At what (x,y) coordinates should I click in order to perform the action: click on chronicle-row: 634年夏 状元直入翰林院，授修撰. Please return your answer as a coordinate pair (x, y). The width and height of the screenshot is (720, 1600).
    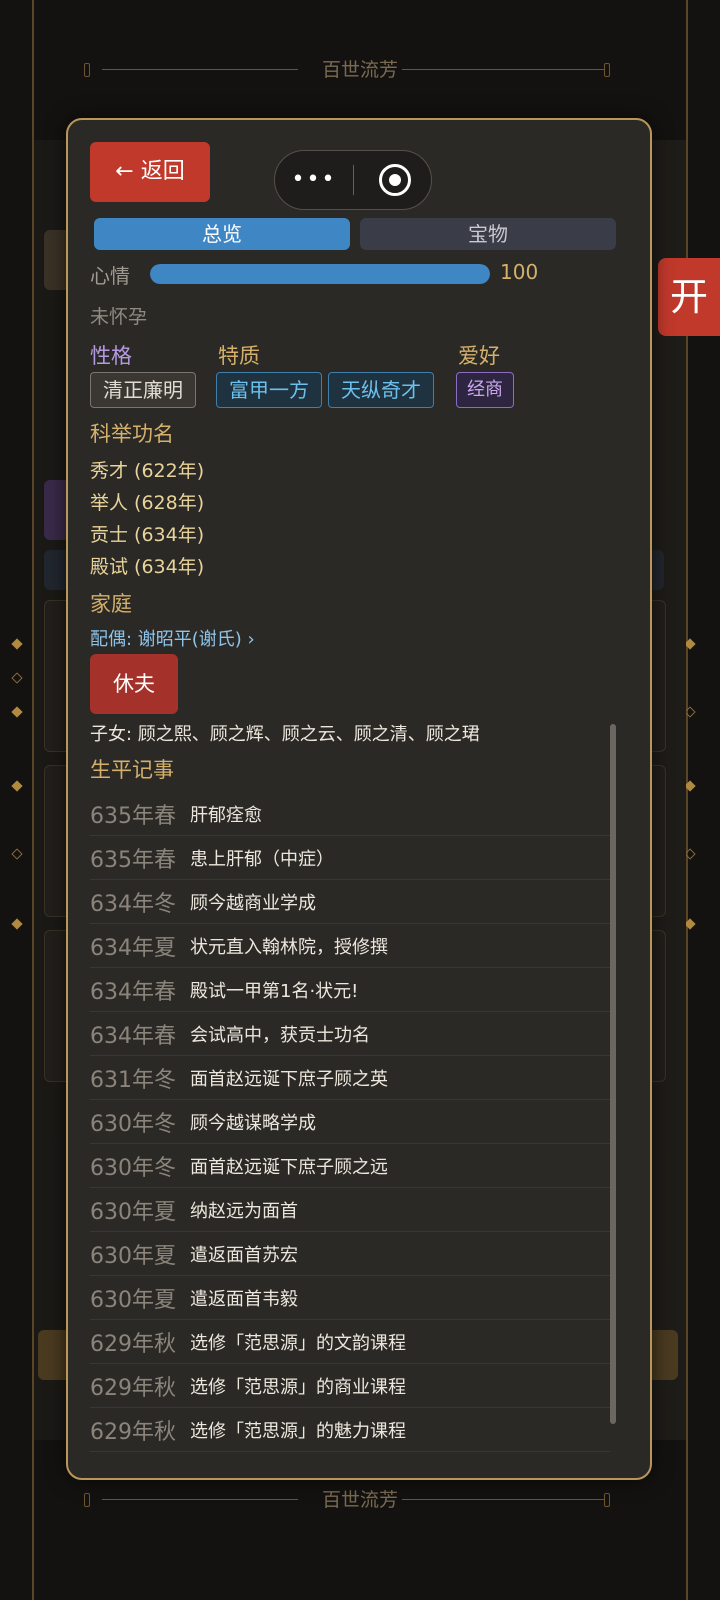
    Looking at the image, I should click on (350, 946).